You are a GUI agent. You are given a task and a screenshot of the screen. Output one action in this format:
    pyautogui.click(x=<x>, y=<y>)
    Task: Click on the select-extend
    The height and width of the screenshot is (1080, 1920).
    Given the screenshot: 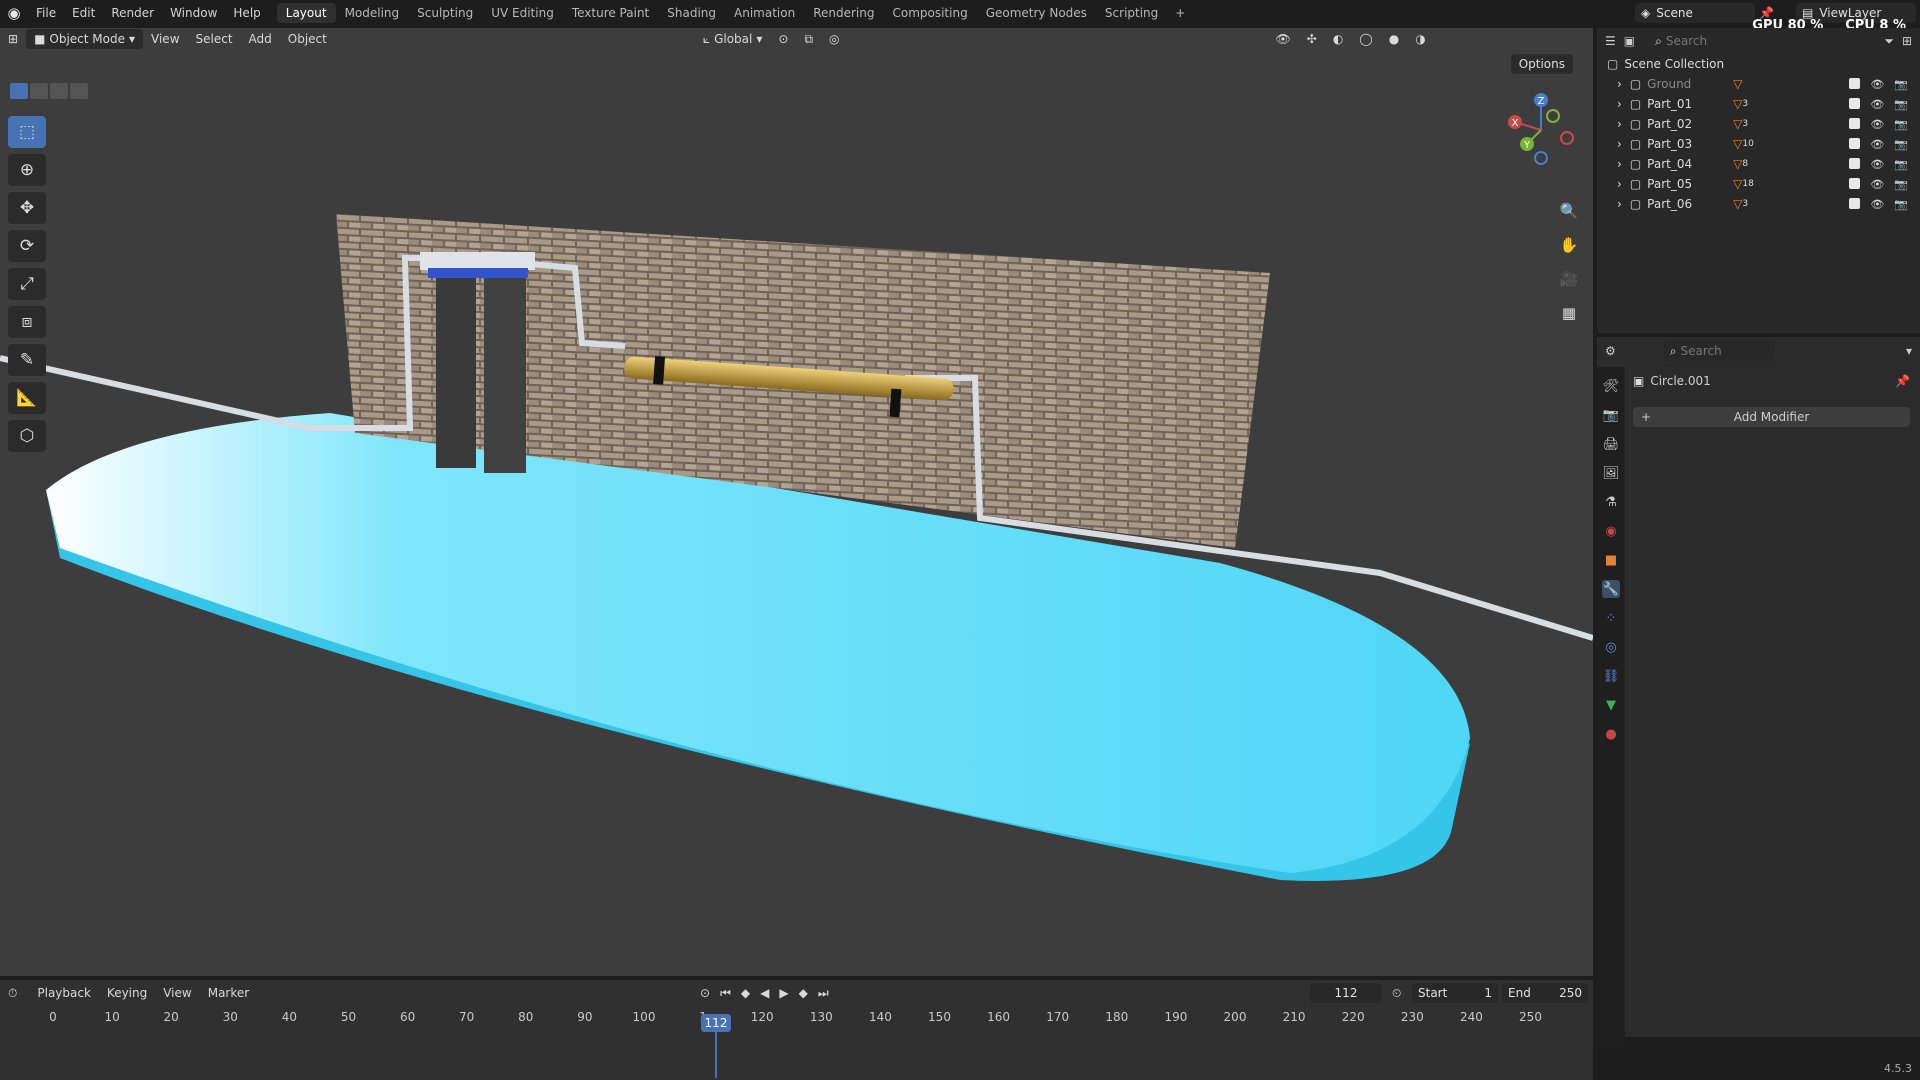 What is the action you would take?
    pyautogui.click(x=39, y=91)
    